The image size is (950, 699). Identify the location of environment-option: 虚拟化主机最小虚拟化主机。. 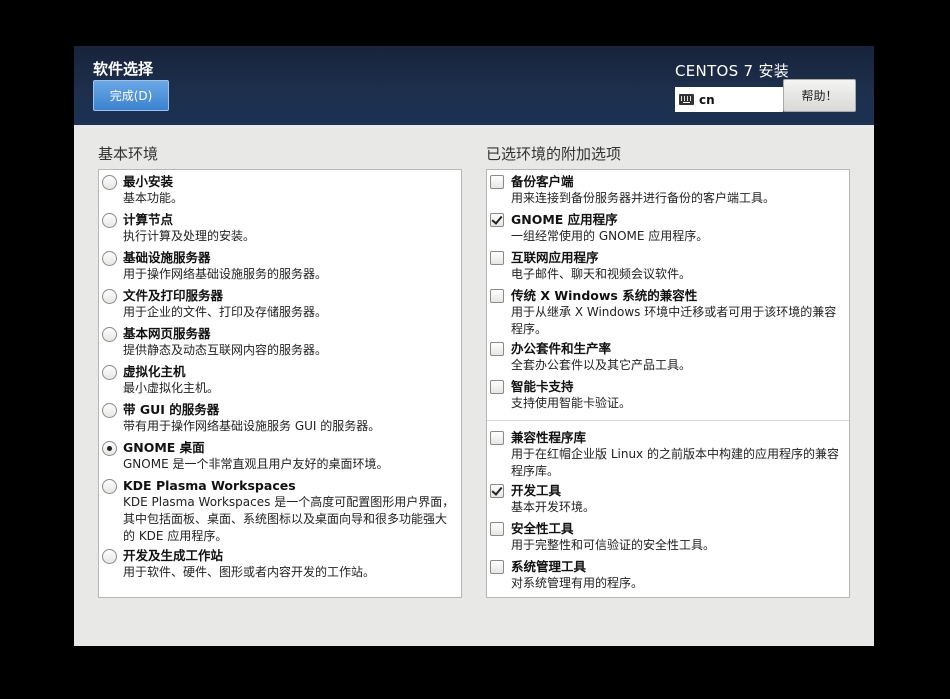
(280, 381).